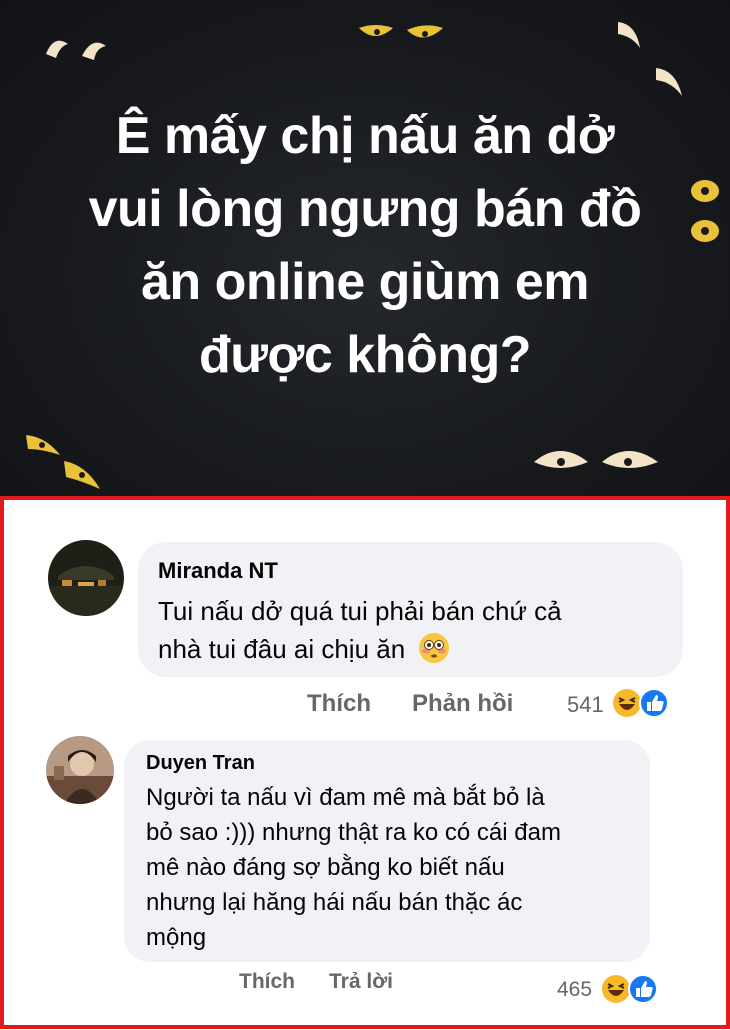 This screenshot has height=1030, width=730. I want to click on eyes-decoration-bottom-right, so click(597, 460).